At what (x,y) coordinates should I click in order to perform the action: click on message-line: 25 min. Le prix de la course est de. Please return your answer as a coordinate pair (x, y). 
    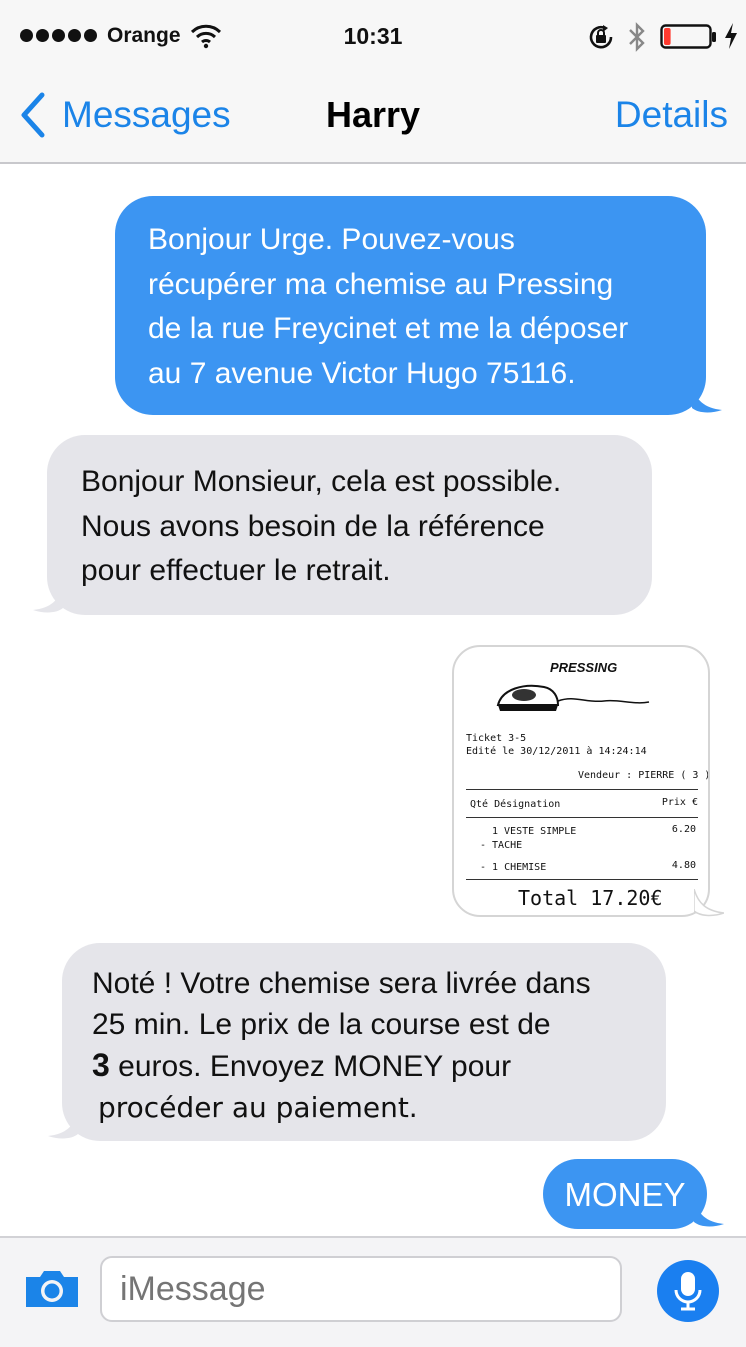
    Looking at the image, I should click on (321, 1024).